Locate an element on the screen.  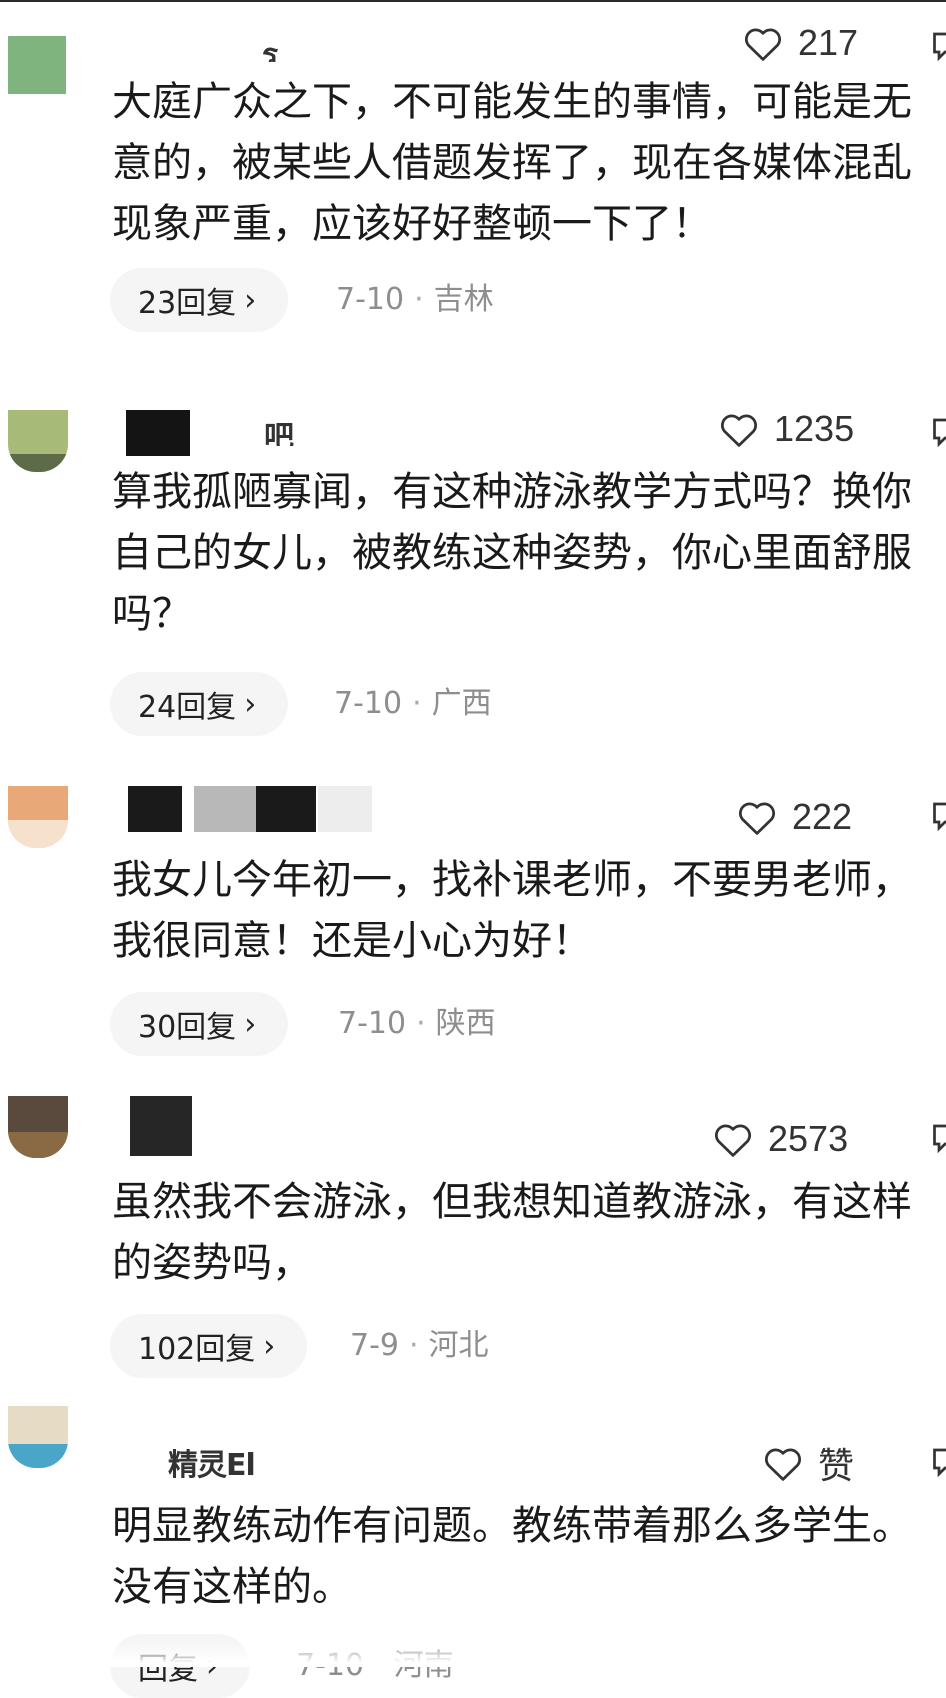
like-button: 217 is located at coordinates (800, 43).